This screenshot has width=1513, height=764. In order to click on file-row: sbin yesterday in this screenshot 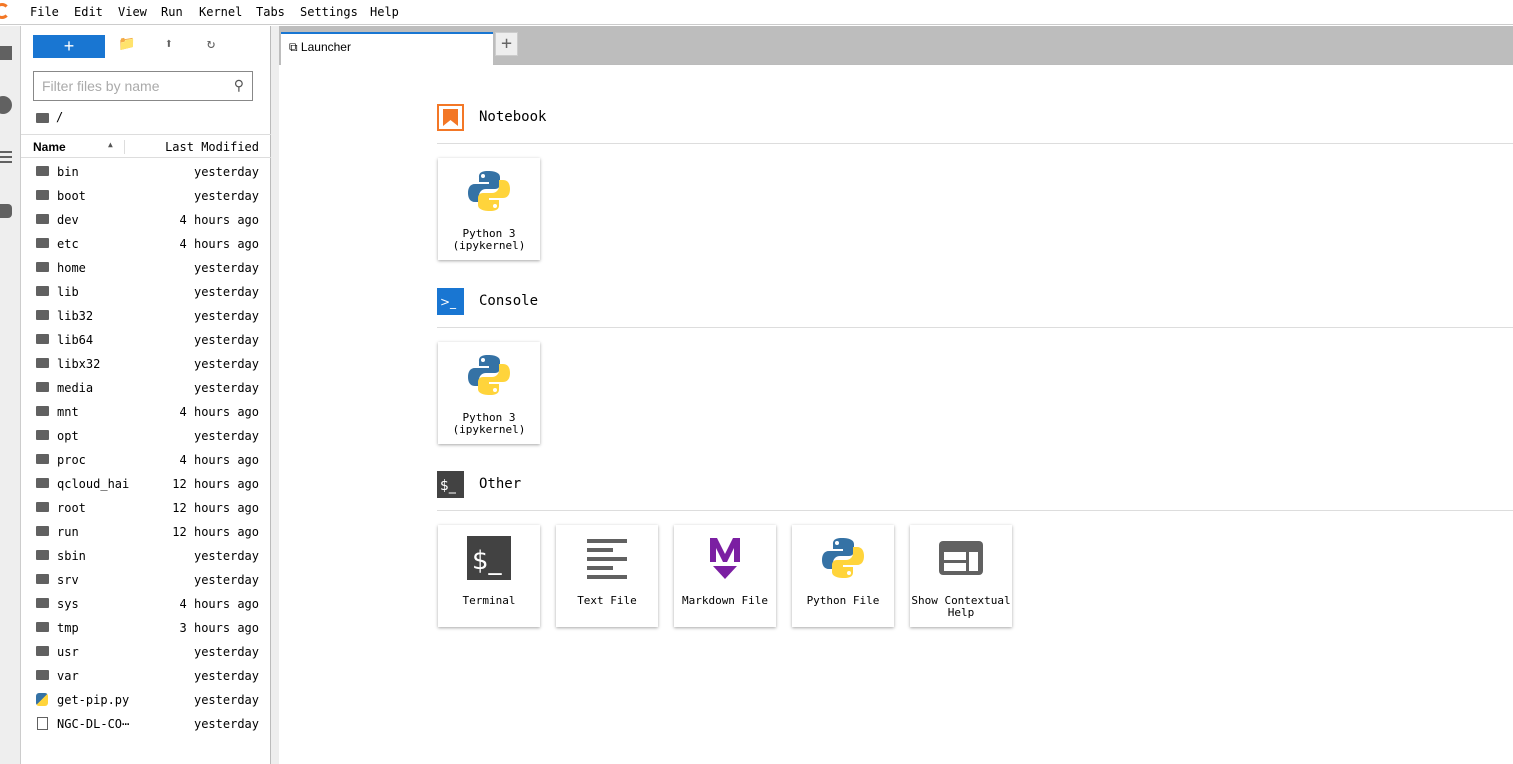, I will do `click(146, 556)`.